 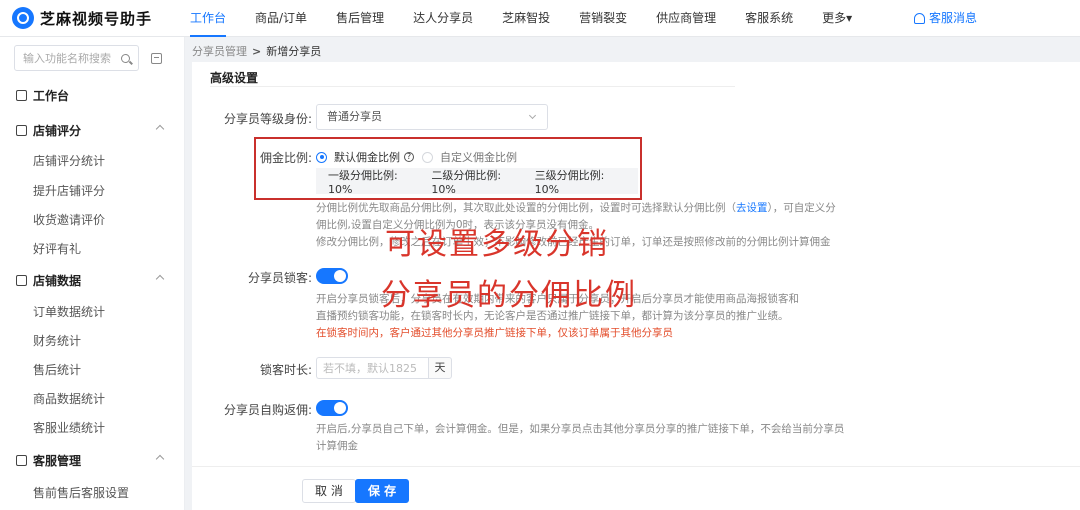 I want to click on level-select-value: 普通分享员, so click(x=354, y=116).